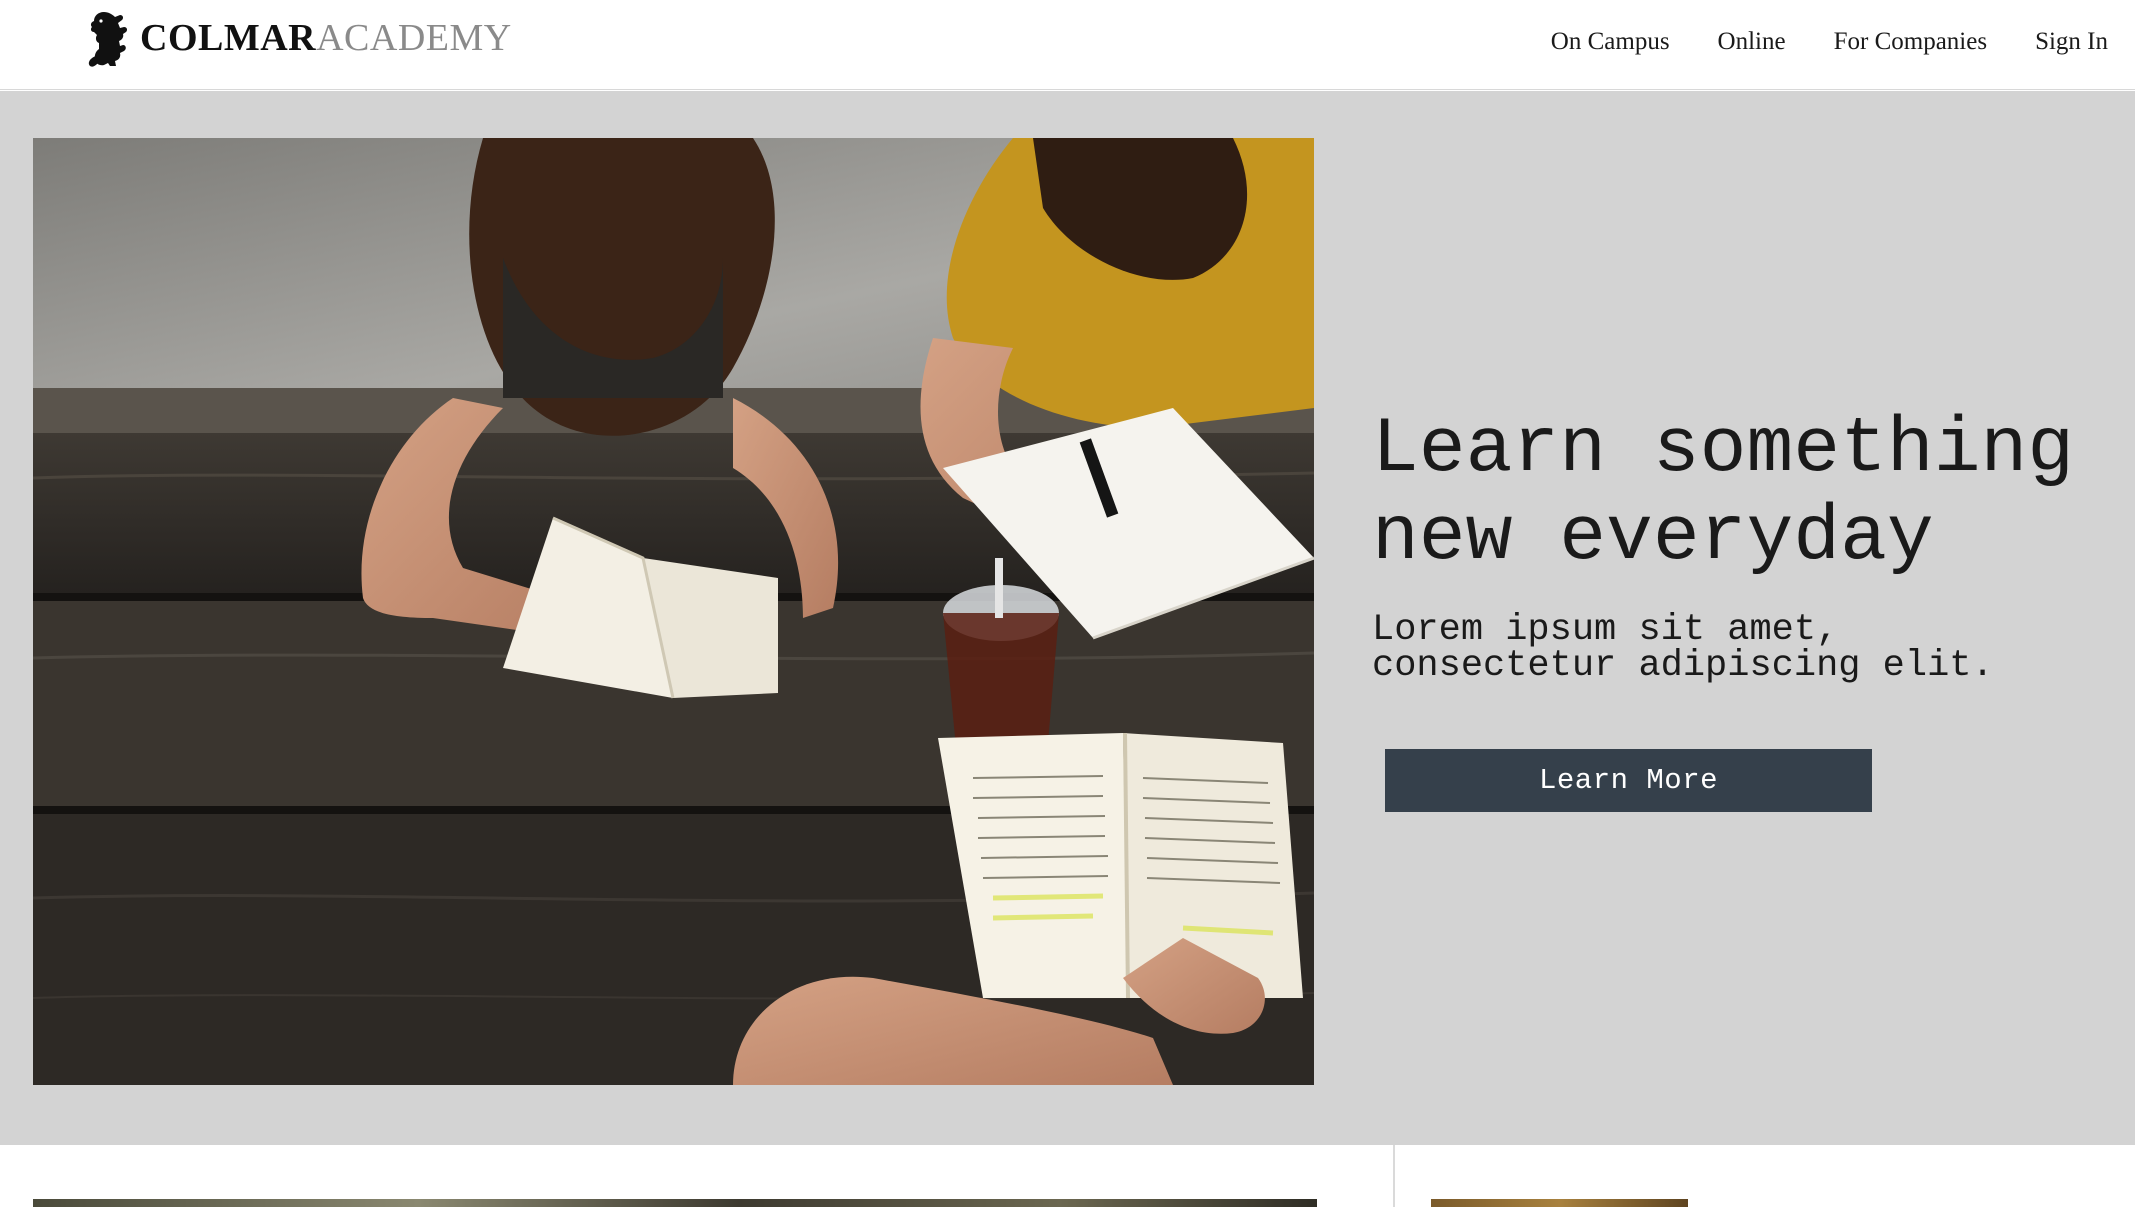  What do you see at coordinates (1752, 42) in the screenshot?
I see `nav-online: Online` at bounding box center [1752, 42].